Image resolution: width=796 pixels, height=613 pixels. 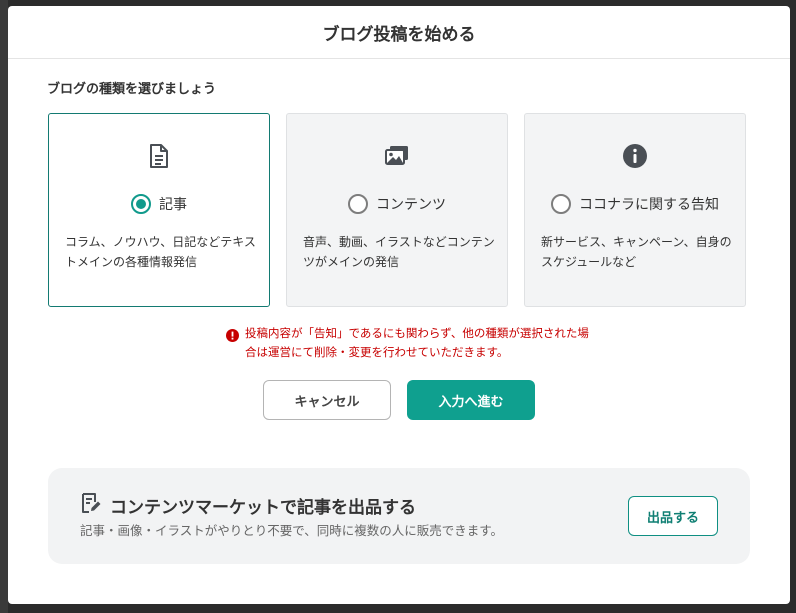 I want to click on edit-document-icon, so click(x=91, y=505).